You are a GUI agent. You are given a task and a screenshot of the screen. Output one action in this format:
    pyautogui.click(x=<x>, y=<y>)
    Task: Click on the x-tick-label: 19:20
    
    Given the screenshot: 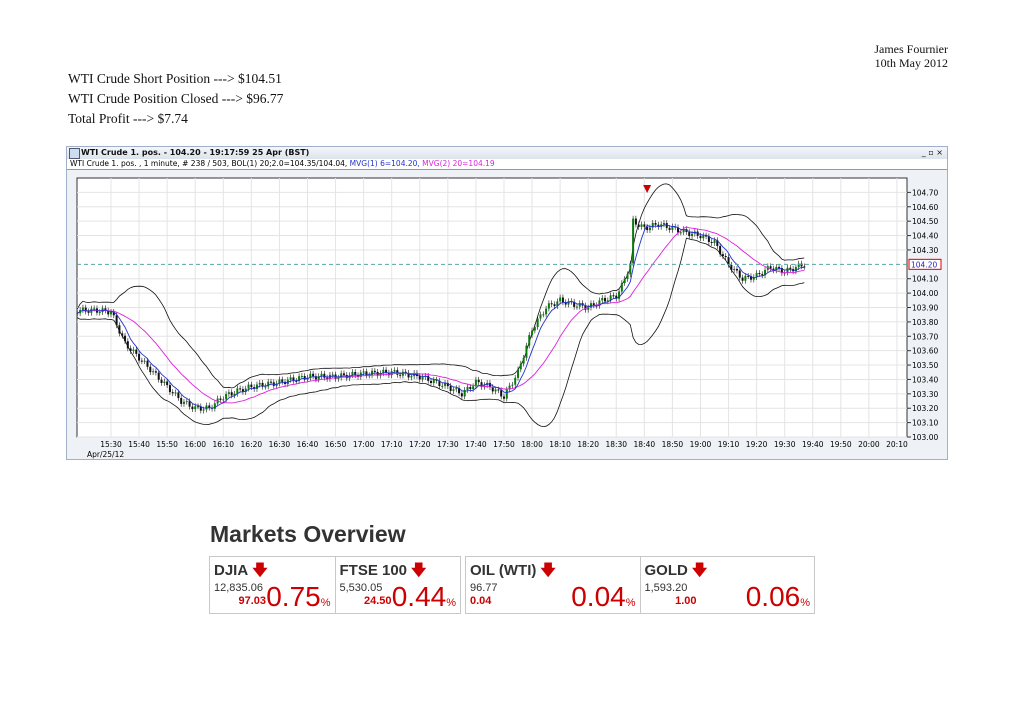 What is the action you would take?
    pyautogui.click(x=757, y=444)
    